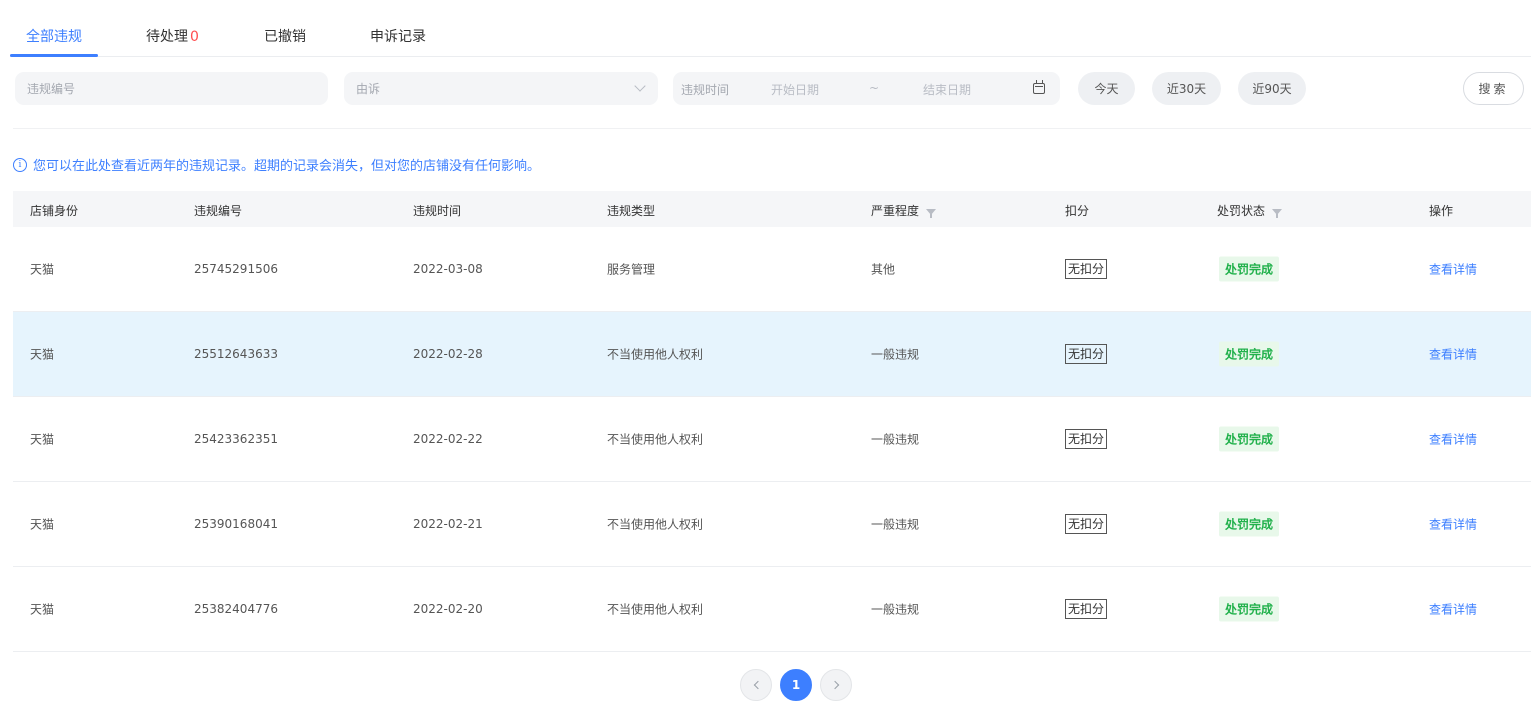 Image resolution: width=1531 pixels, height=701 pixels. Describe the element at coordinates (448, 269) in the screenshot. I see `cell-violation-time: 2022-03-08` at that location.